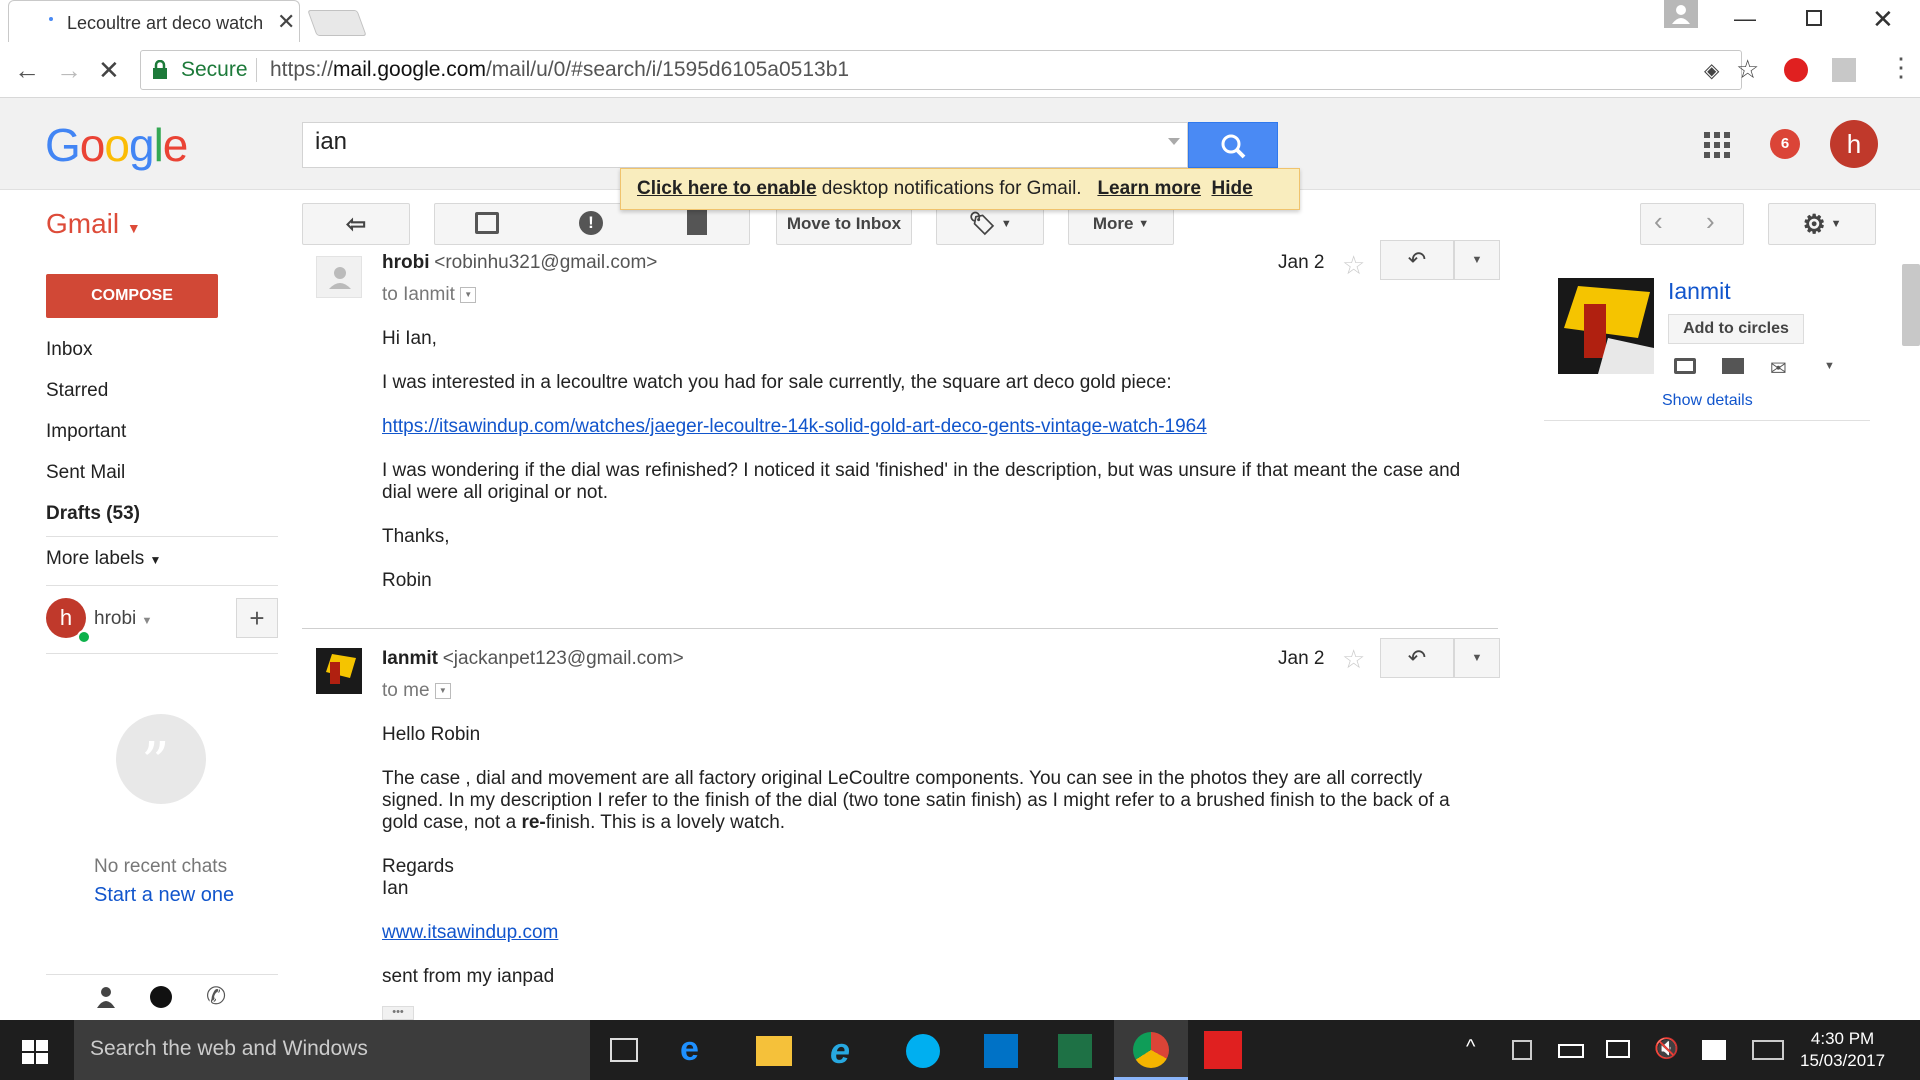  What do you see at coordinates (1714, 1050) in the screenshot?
I see `action-center-icon` at bounding box center [1714, 1050].